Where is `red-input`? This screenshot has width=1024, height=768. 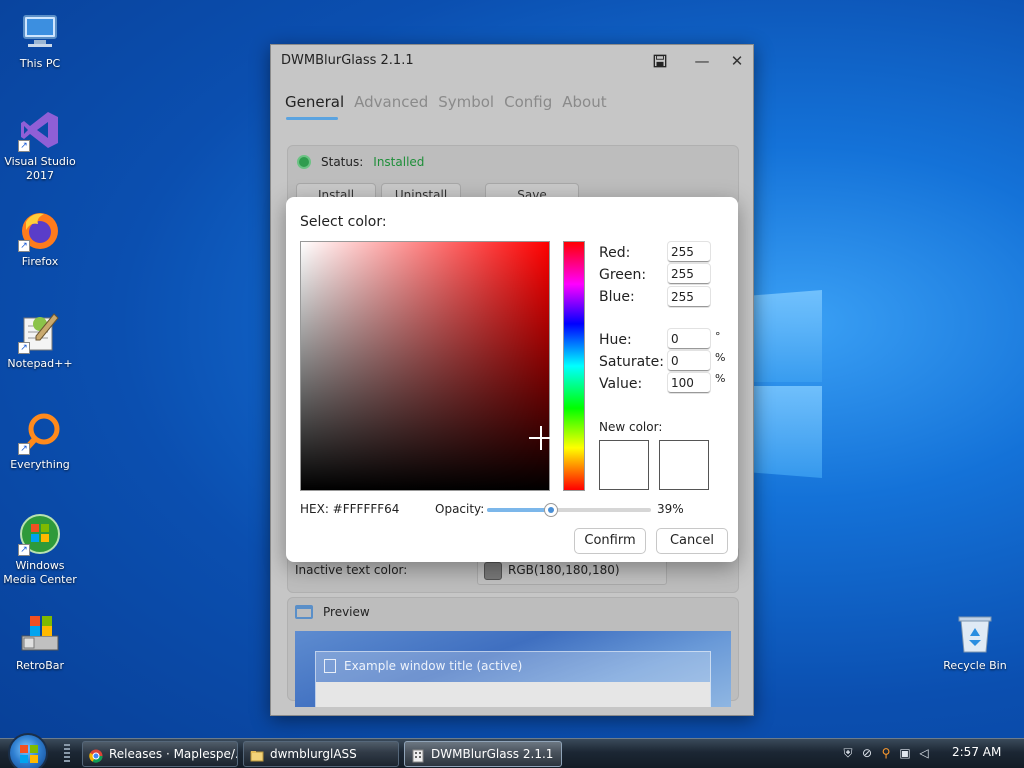 red-input is located at coordinates (689, 252).